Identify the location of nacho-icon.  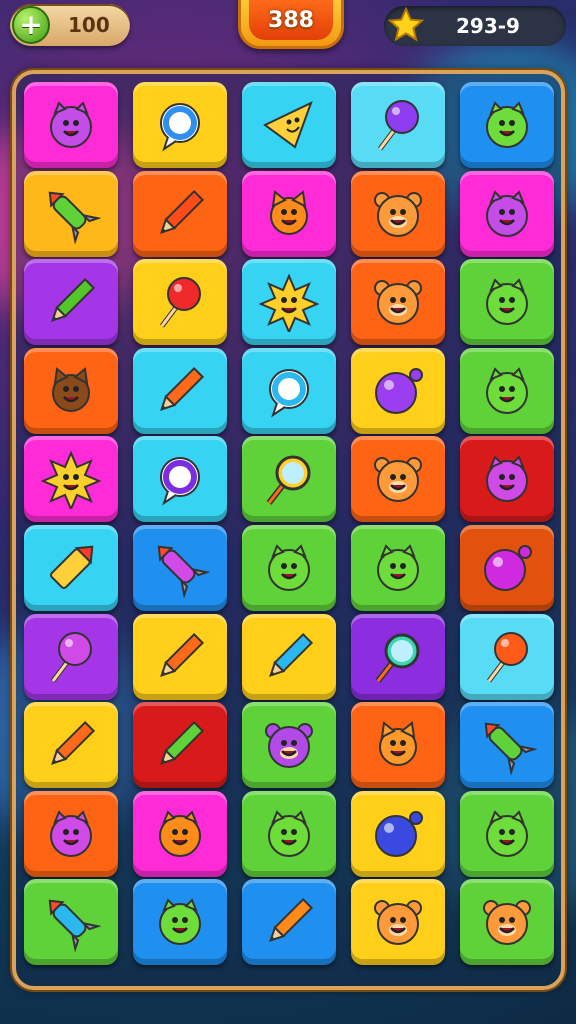
(288, 125).